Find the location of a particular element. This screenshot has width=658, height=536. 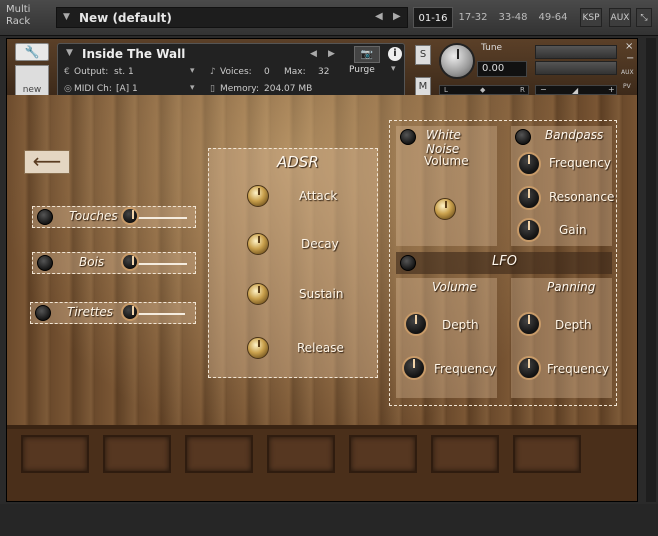

output-value: st. 1 is located at coordinates (124, 72).